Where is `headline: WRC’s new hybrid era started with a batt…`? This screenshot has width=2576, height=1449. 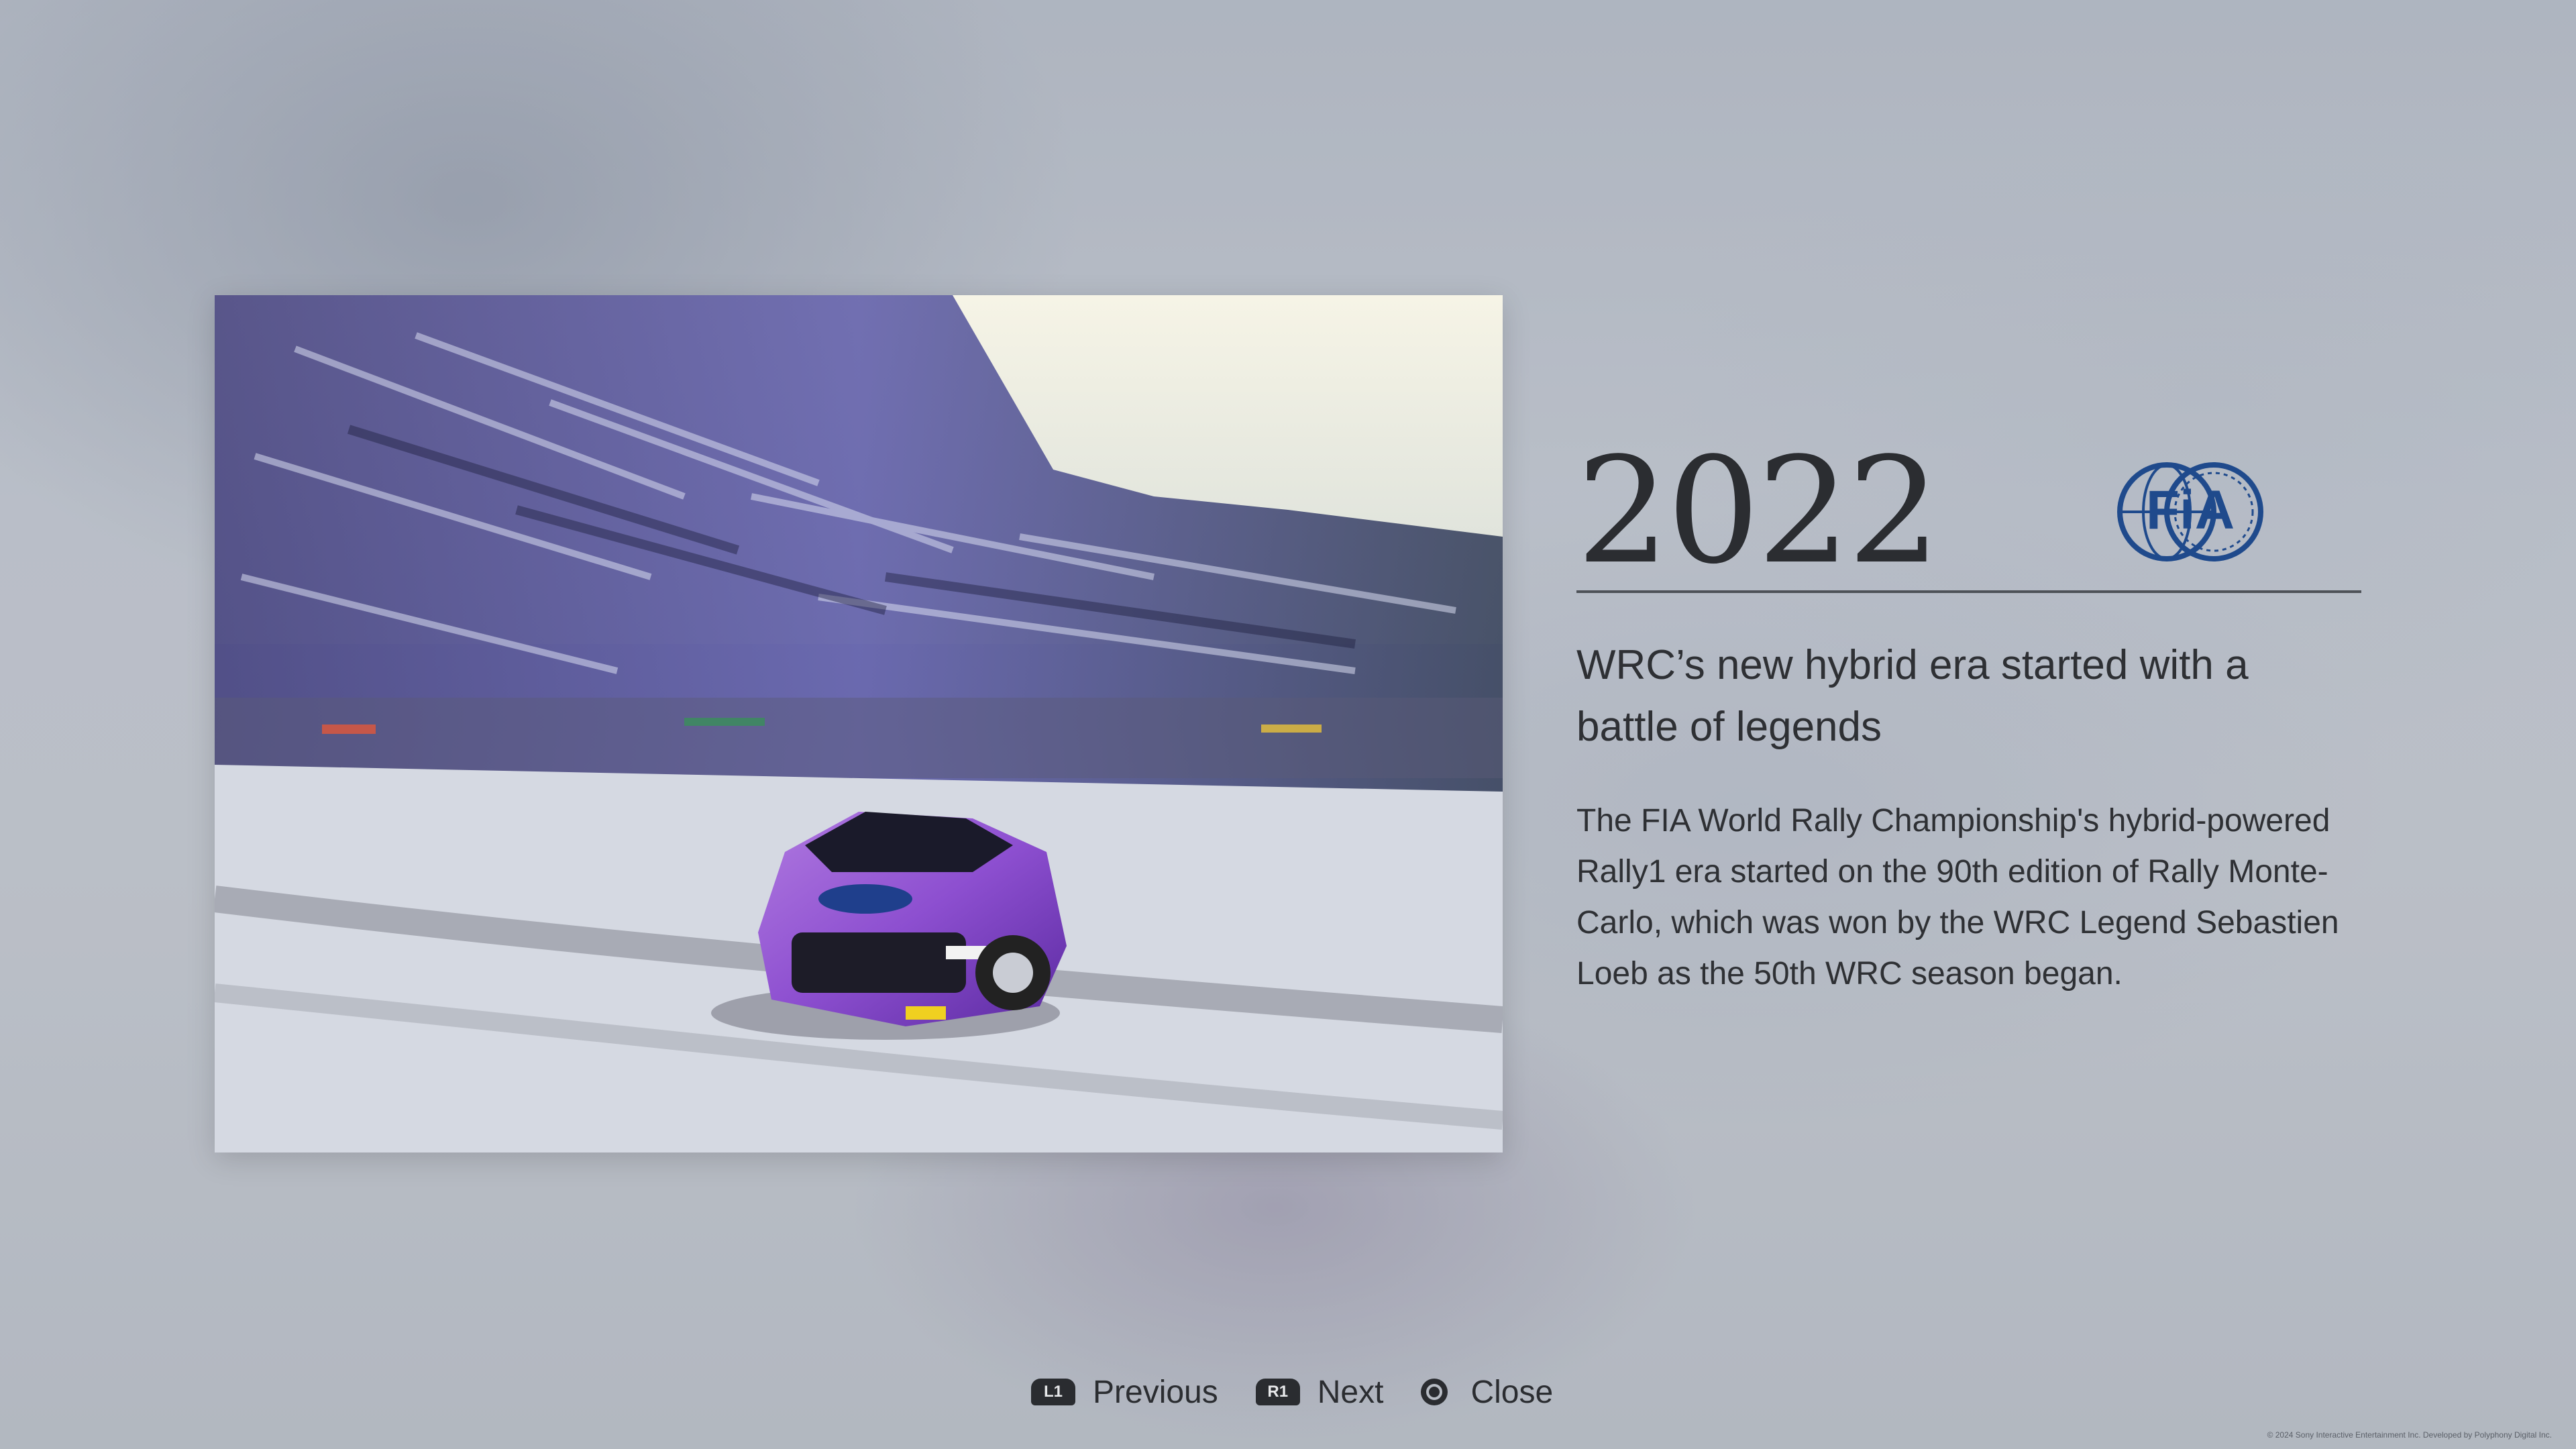 headline: WRC’s new hybrid era started with a batt… is located at coordinates (1912, 696).